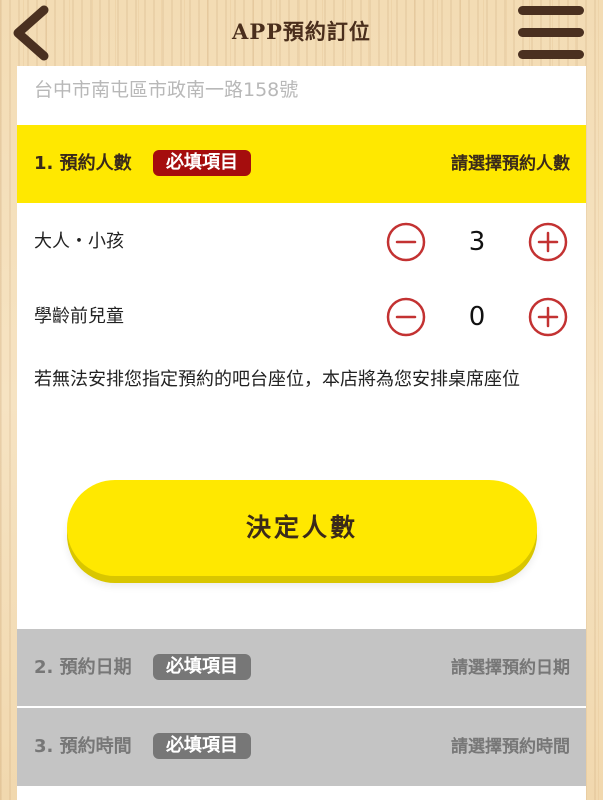  What do you see at coordinates (166, 90) in the screenshot?
I see `store-address: 台中市南屯區市政南一路158號` at bounding box center [166, 90].